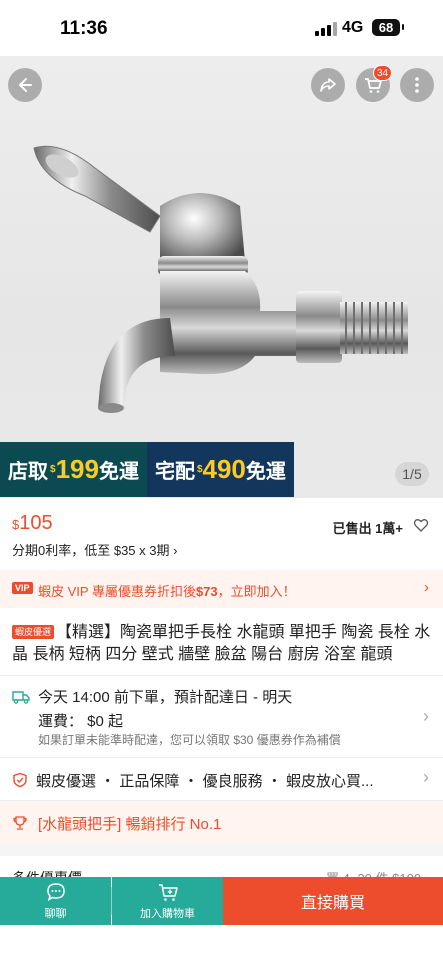 The image size is (443, 960). Describe the element at coordinates (326, 29) in the screenshot. I see `signal-icon` at that location.